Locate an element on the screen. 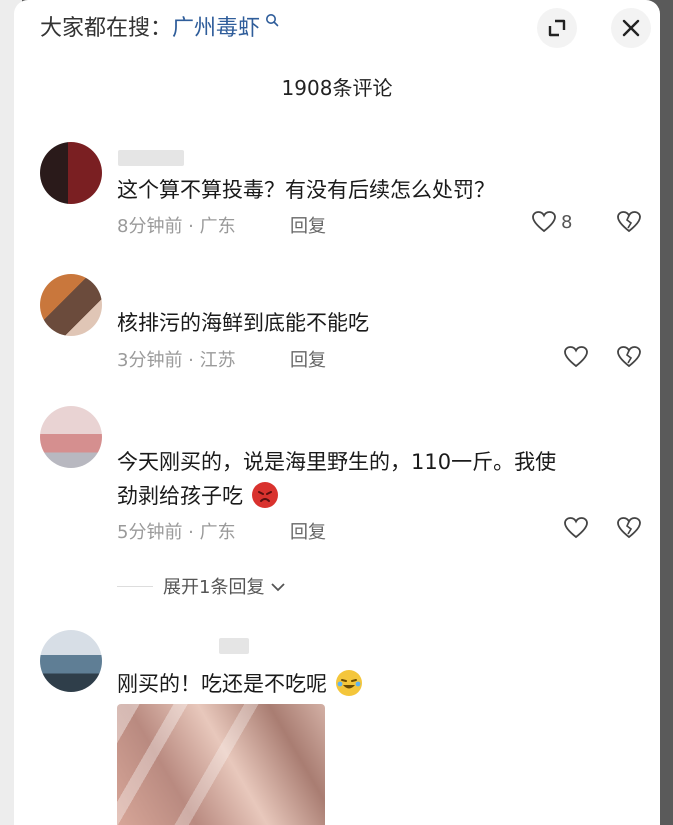 The width and height of the screenshot is (673, 825). like-button: 8 is located at coordinates (551, 222).